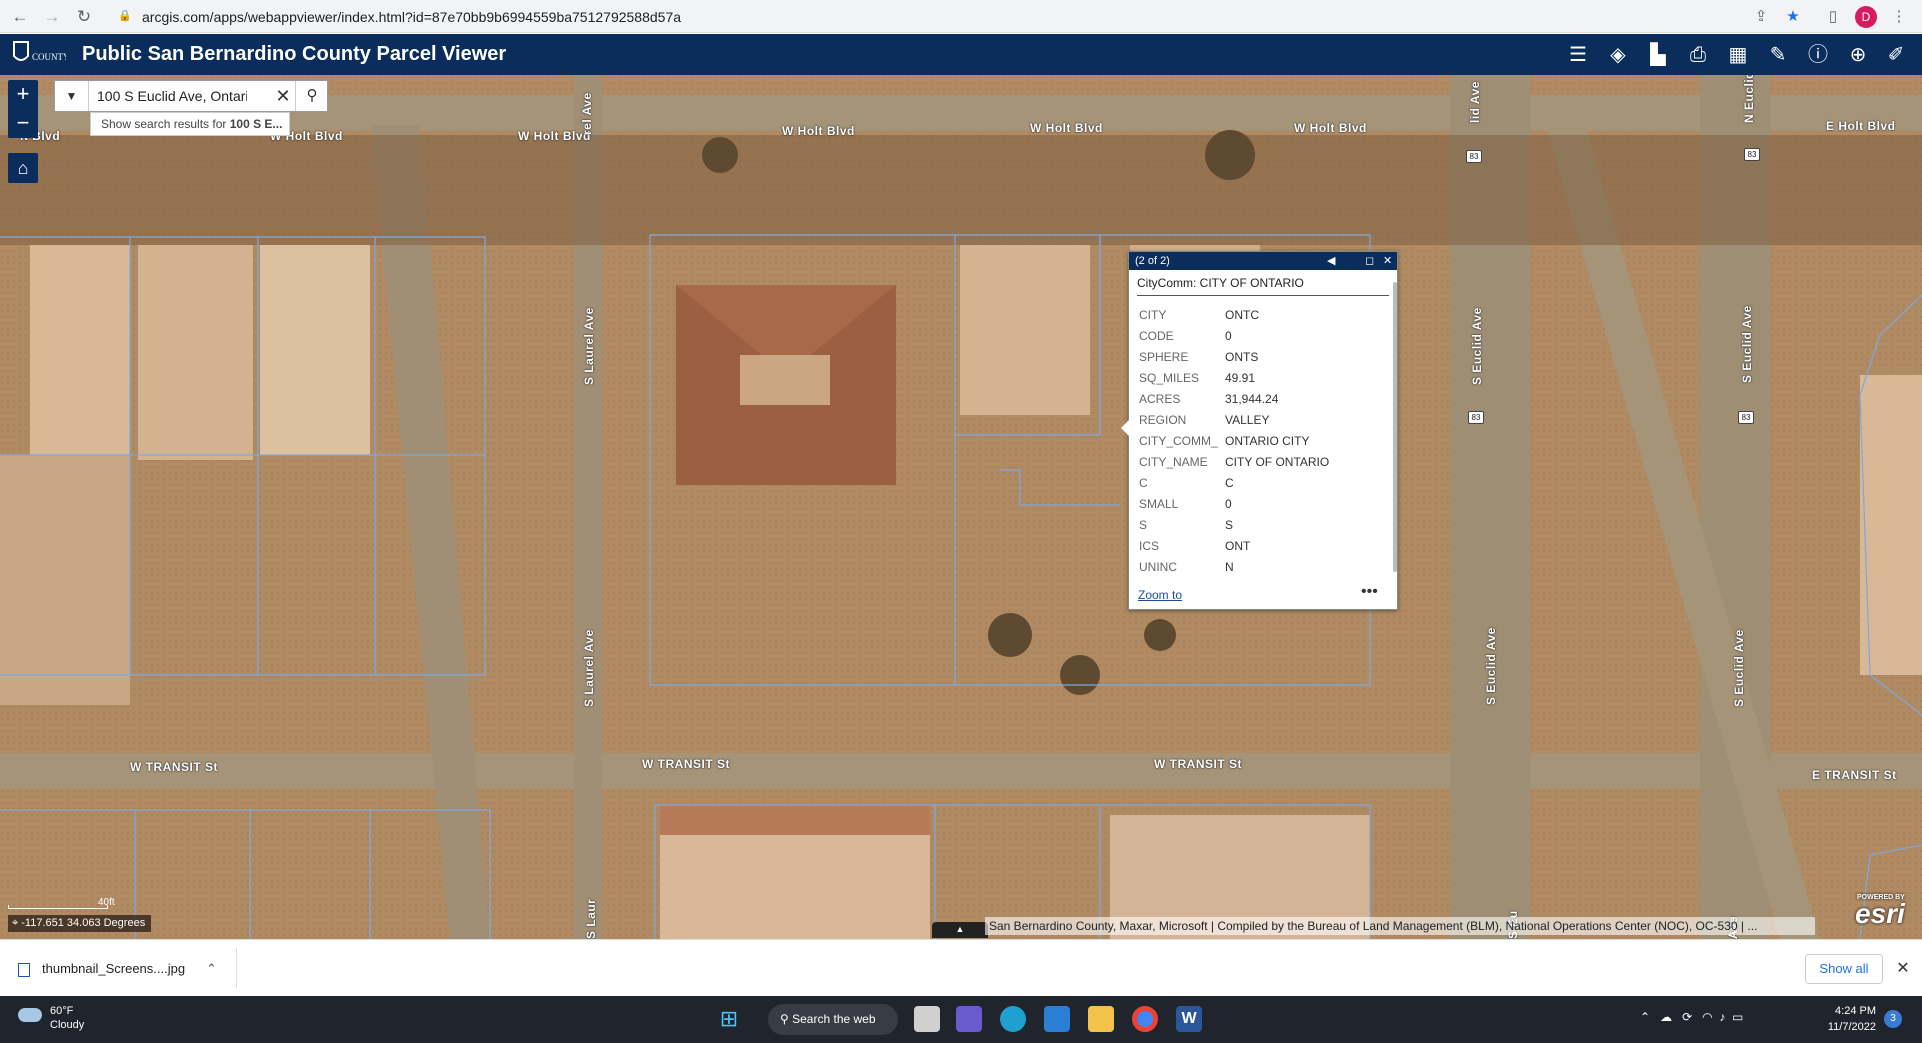  I want to click on clear-search-icon: ✕, so click(283, 96).